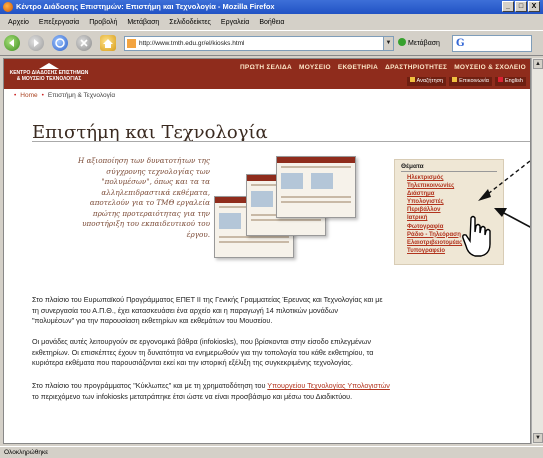 Image resolution: width=543 pixels, height=458 pixels. Describe the element at coordinates (476, 236) in the screenshot. I see `hand-cursor-icon` at that location.